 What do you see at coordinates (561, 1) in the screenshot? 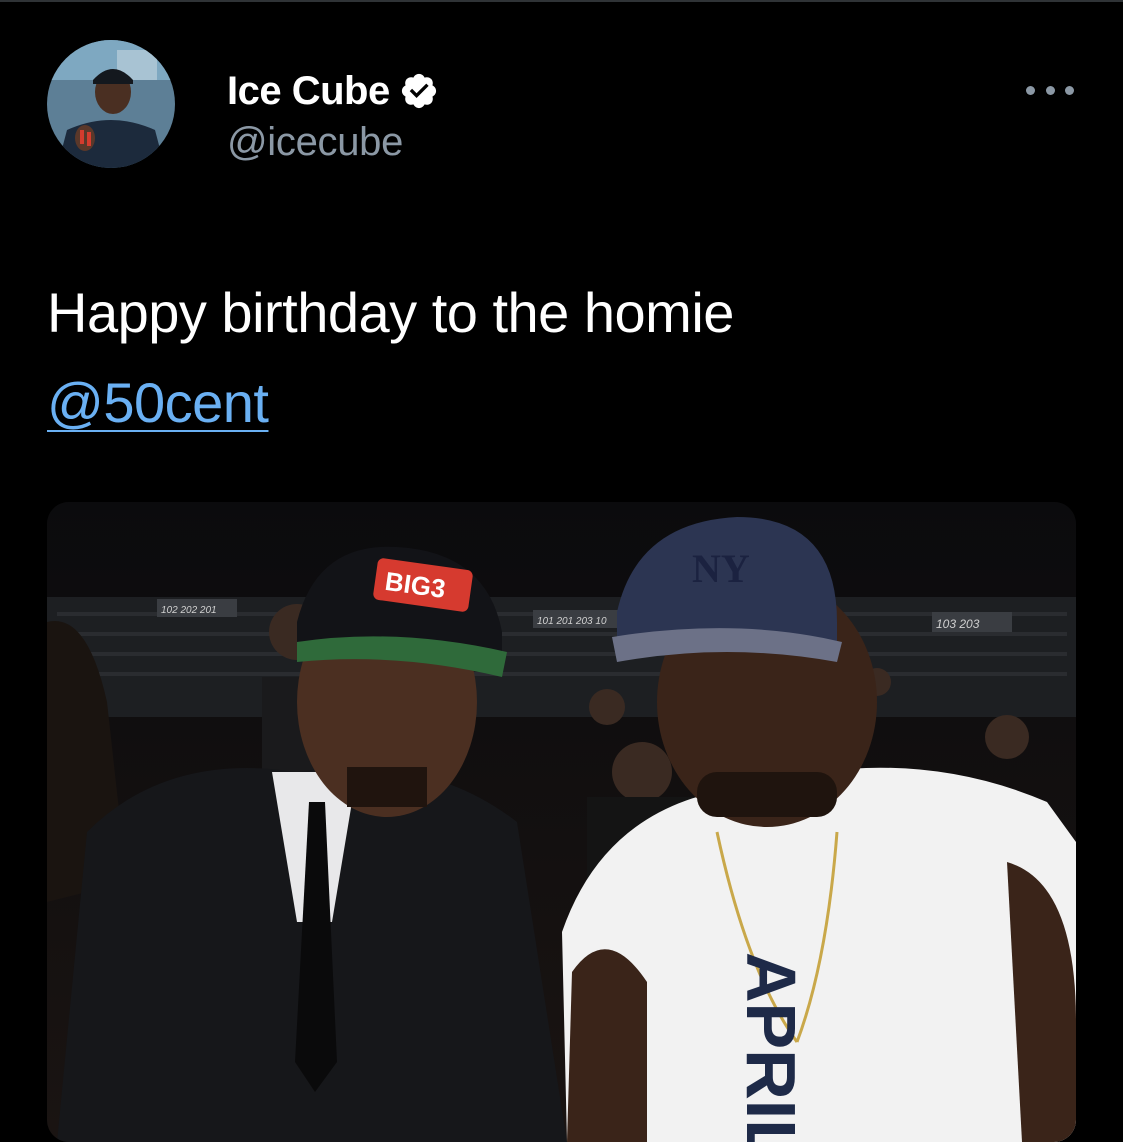
I see `top-divider` at bounding box center [561, 1].